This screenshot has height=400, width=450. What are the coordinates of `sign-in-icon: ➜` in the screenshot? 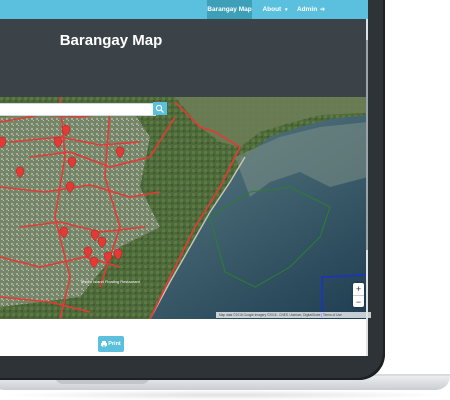 It's located at (323, 10).